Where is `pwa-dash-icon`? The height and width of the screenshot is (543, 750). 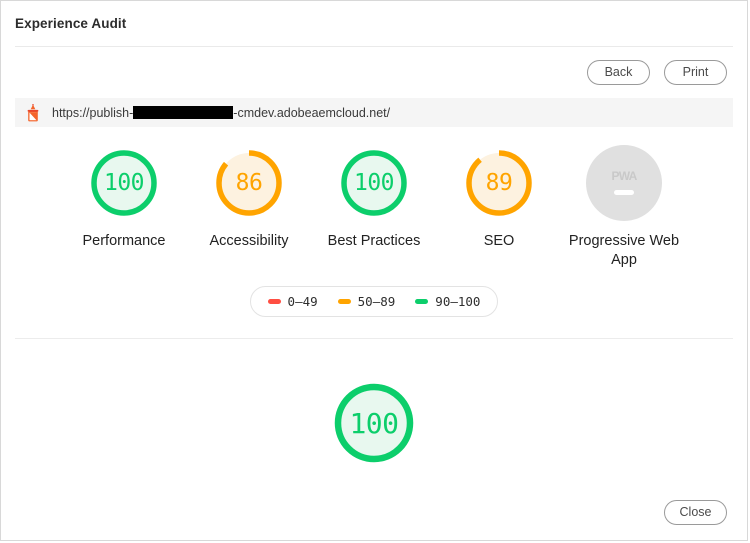 pwa-dash-icon is located at coordinates (624, 193).